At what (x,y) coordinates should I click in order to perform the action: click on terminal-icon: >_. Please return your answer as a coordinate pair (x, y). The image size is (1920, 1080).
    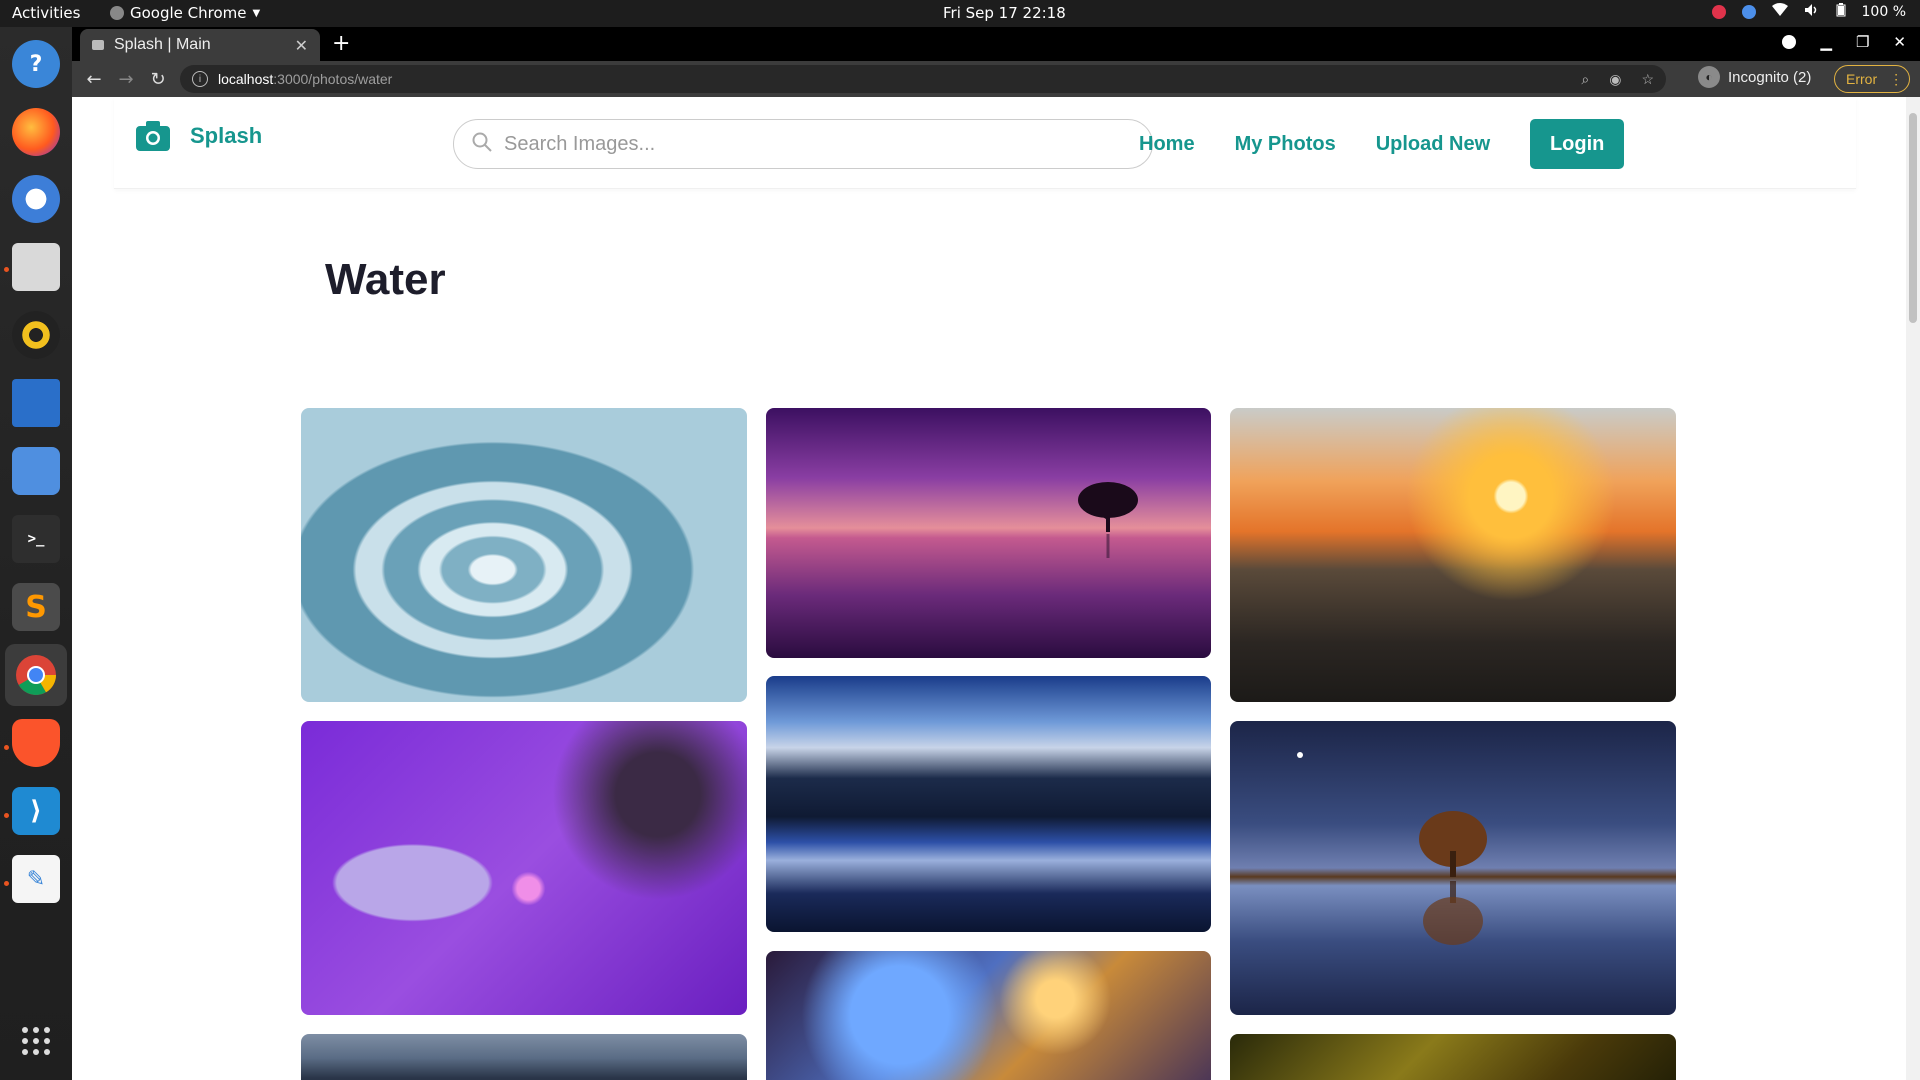
    Looking at the image, I should click on (36, 539).